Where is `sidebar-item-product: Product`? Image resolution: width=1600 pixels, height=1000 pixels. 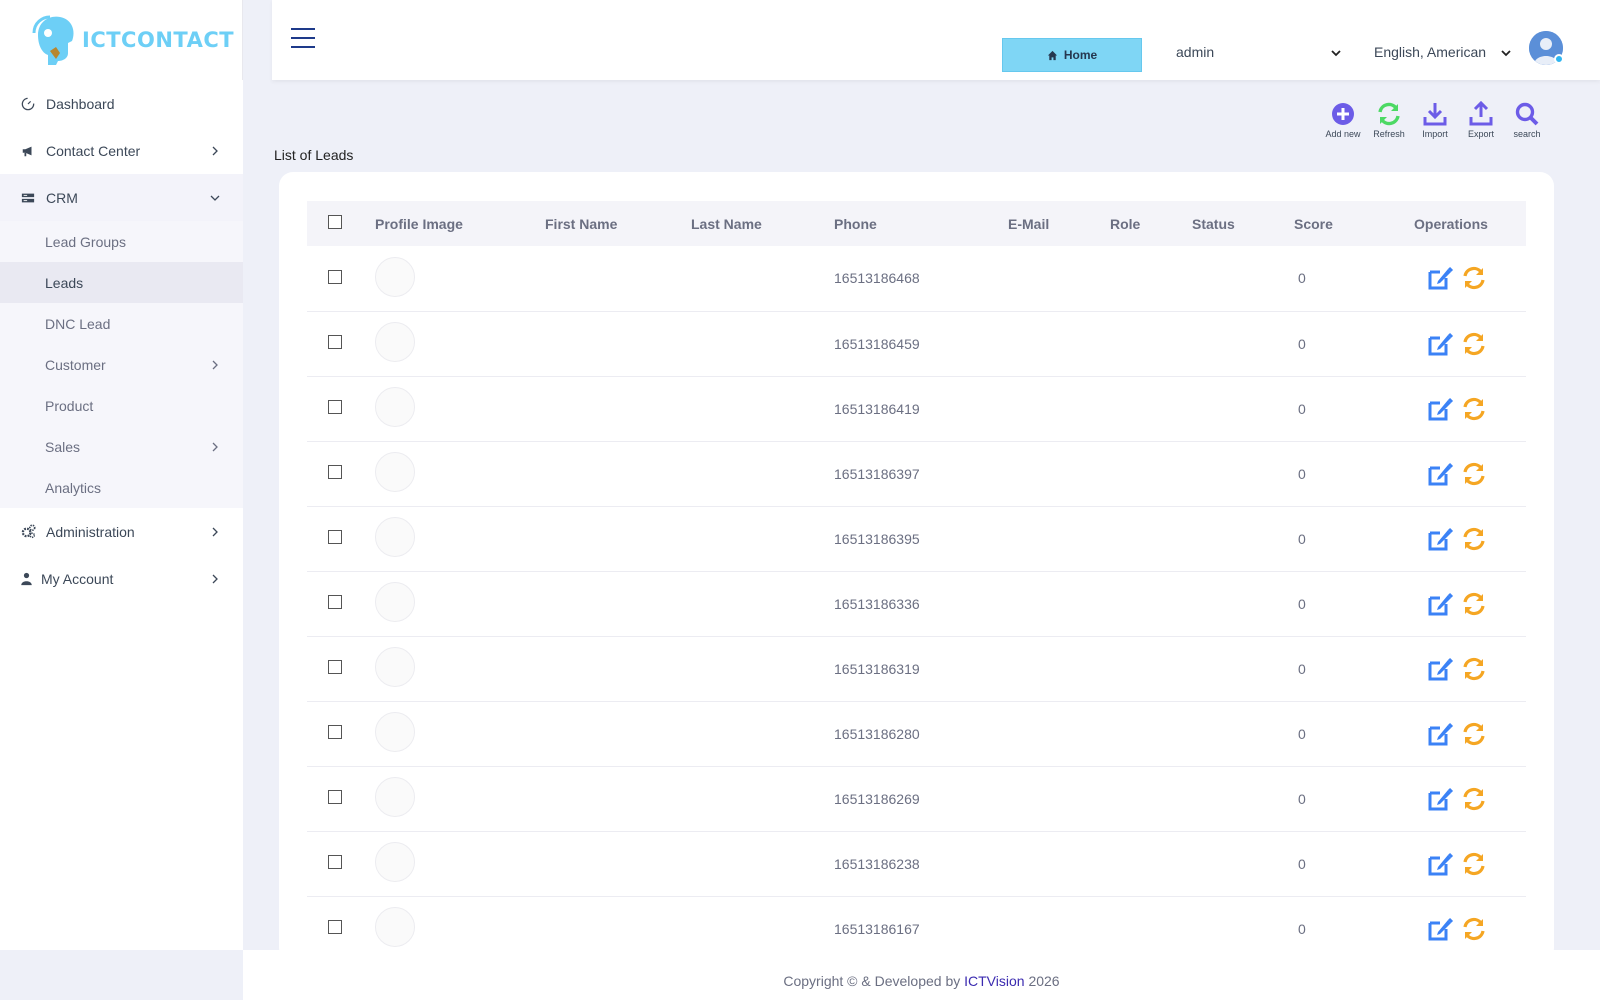 sidebar-item-product: Product is located at coordinates (121, 405).